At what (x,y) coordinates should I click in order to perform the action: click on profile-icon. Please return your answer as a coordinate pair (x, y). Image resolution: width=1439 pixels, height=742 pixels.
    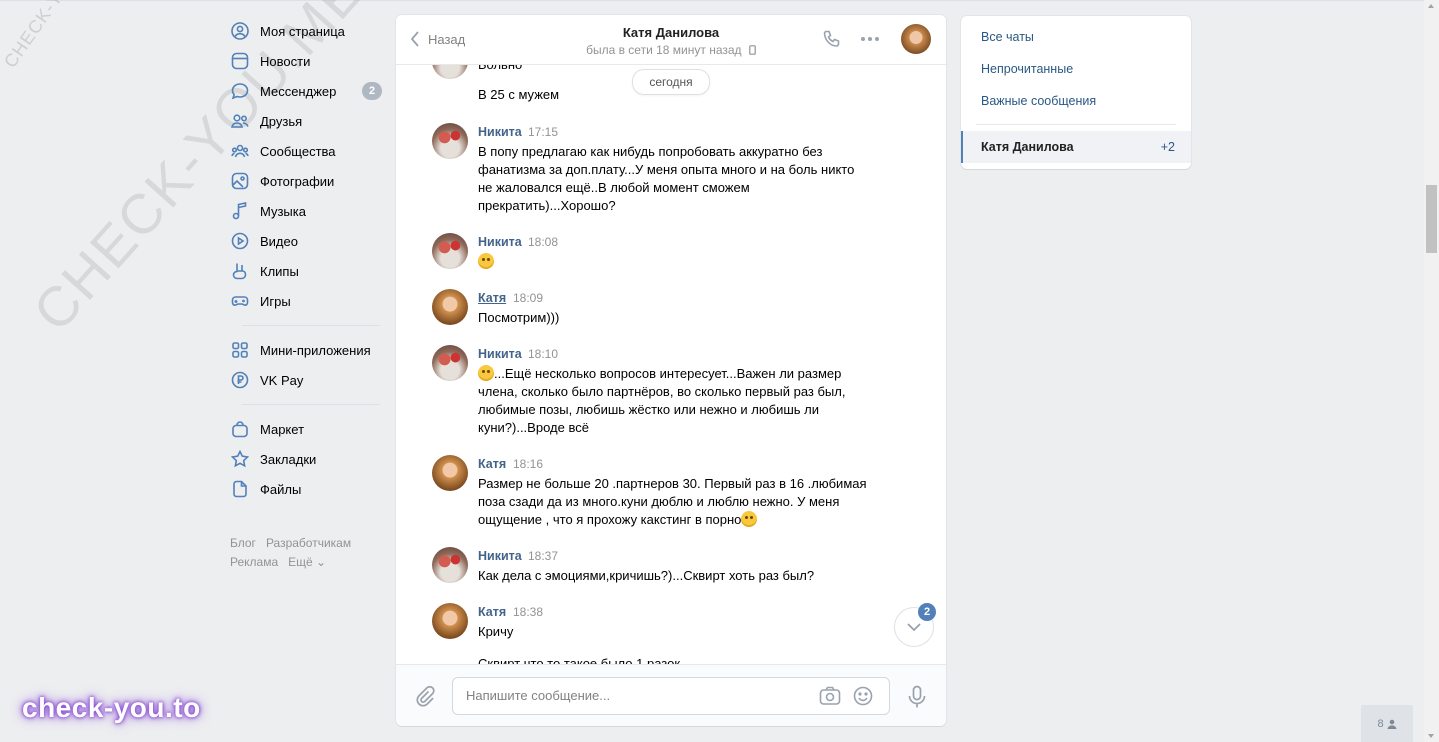
    Looking at the image, I should click on (240, 31).